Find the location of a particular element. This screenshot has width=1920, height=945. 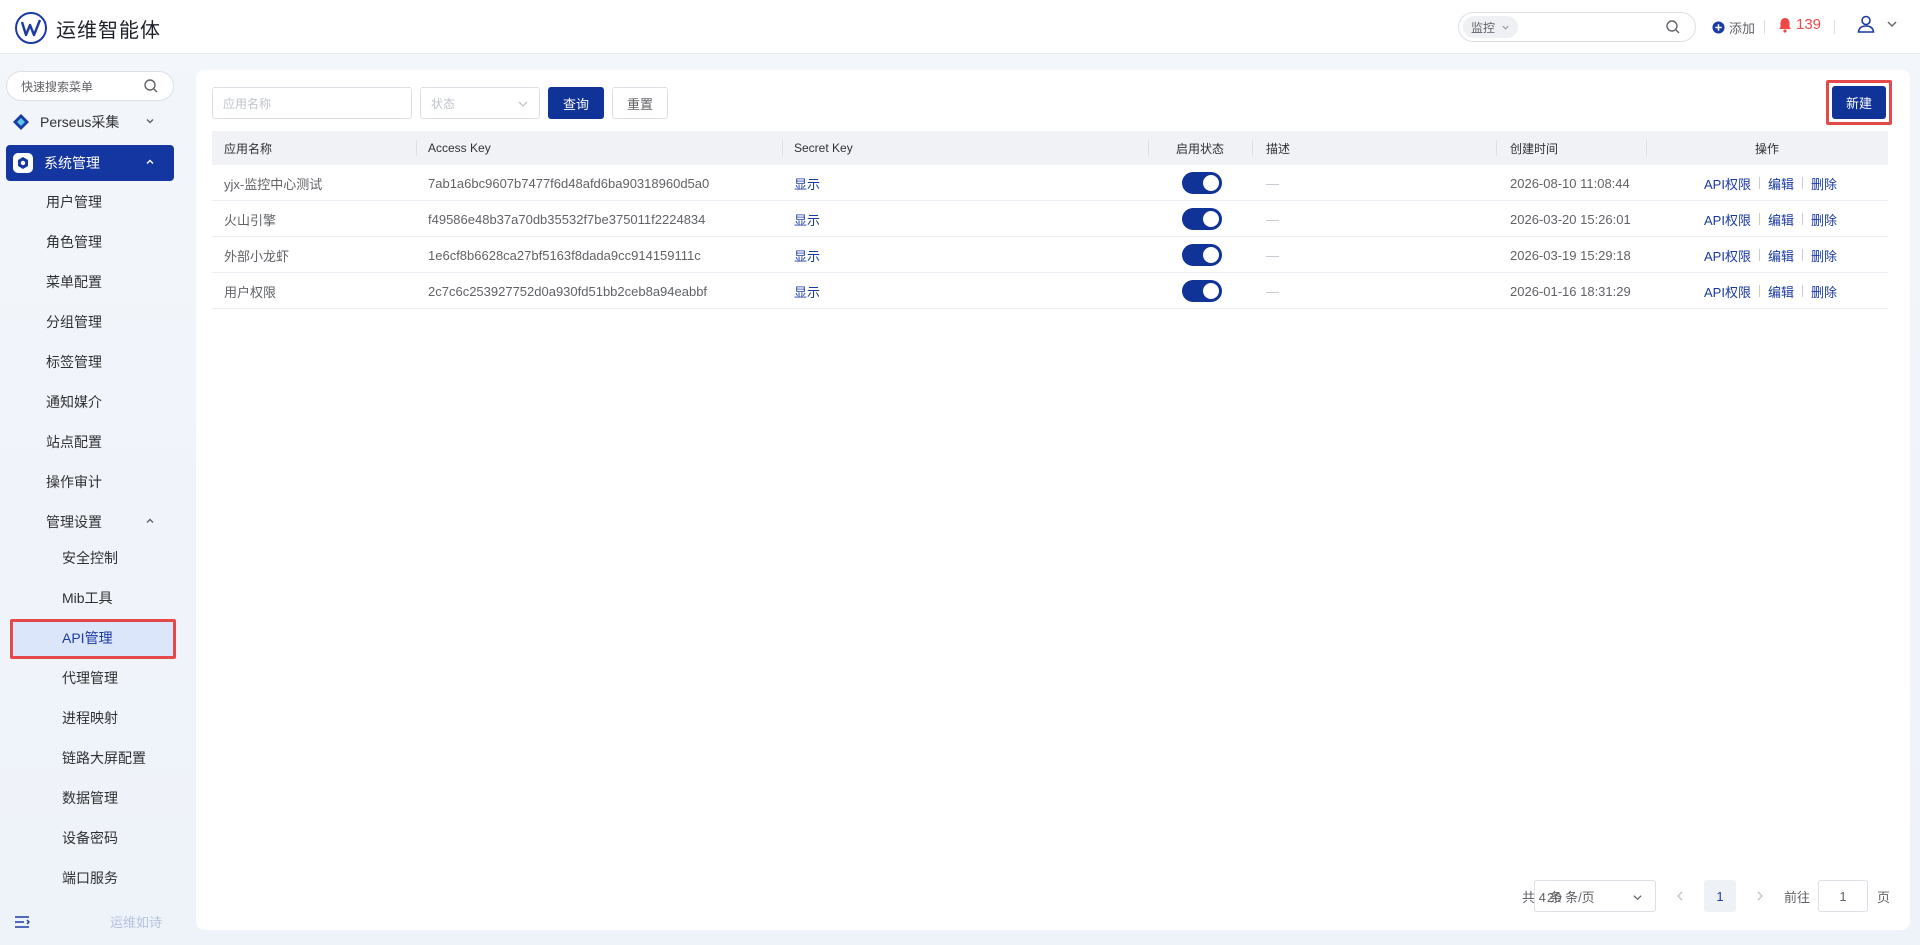

sidebar-item-process-map: 进程映射 is located at coordinates (90, 718).